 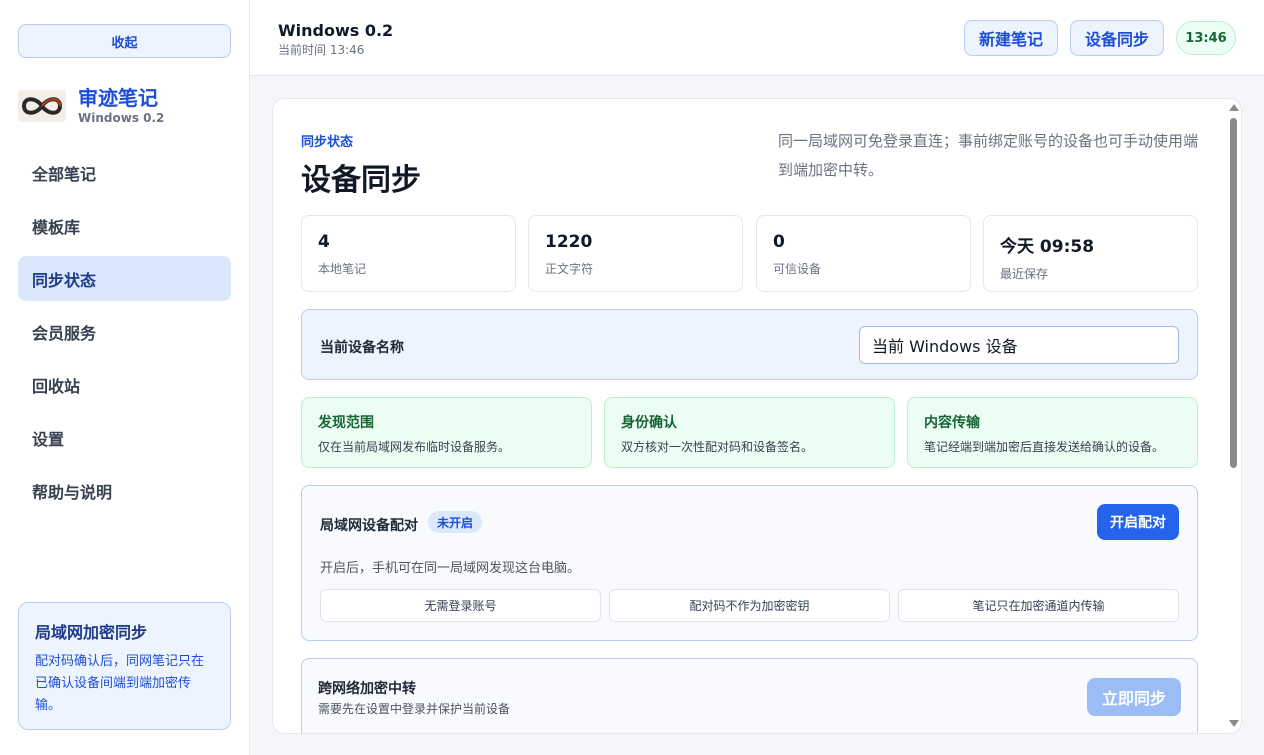 I want to click on feature-title: 内容传输, so click(x=952, y=423).